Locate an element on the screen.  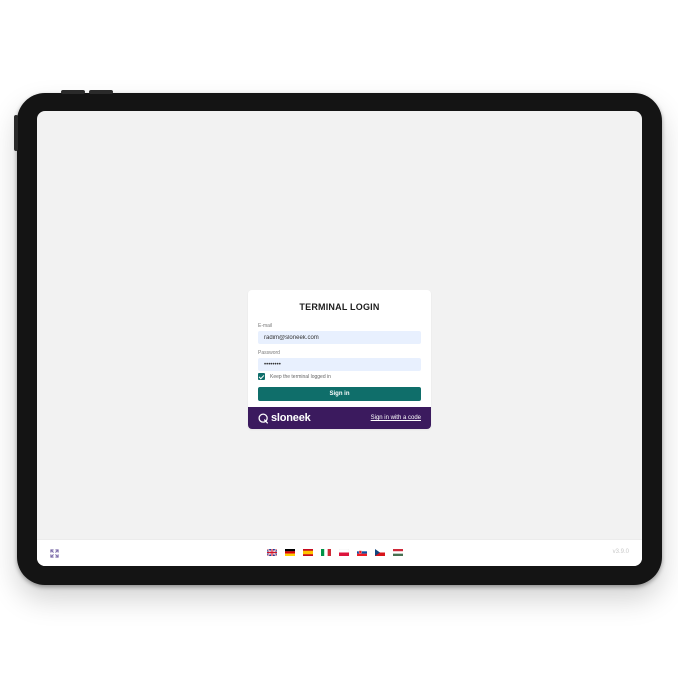
uk-flag-icon is located at coordinates (272, 552).